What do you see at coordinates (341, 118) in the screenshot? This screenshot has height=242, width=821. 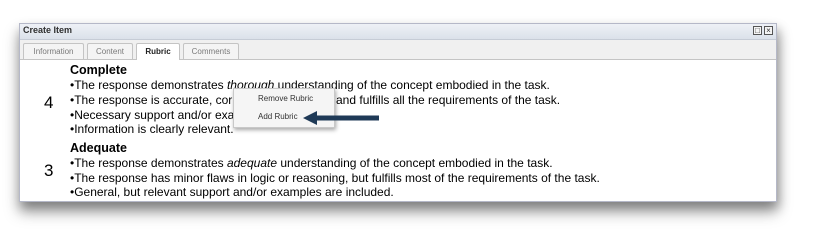 I see `pointer-arrow-icon` at bounding box center [341, 118].